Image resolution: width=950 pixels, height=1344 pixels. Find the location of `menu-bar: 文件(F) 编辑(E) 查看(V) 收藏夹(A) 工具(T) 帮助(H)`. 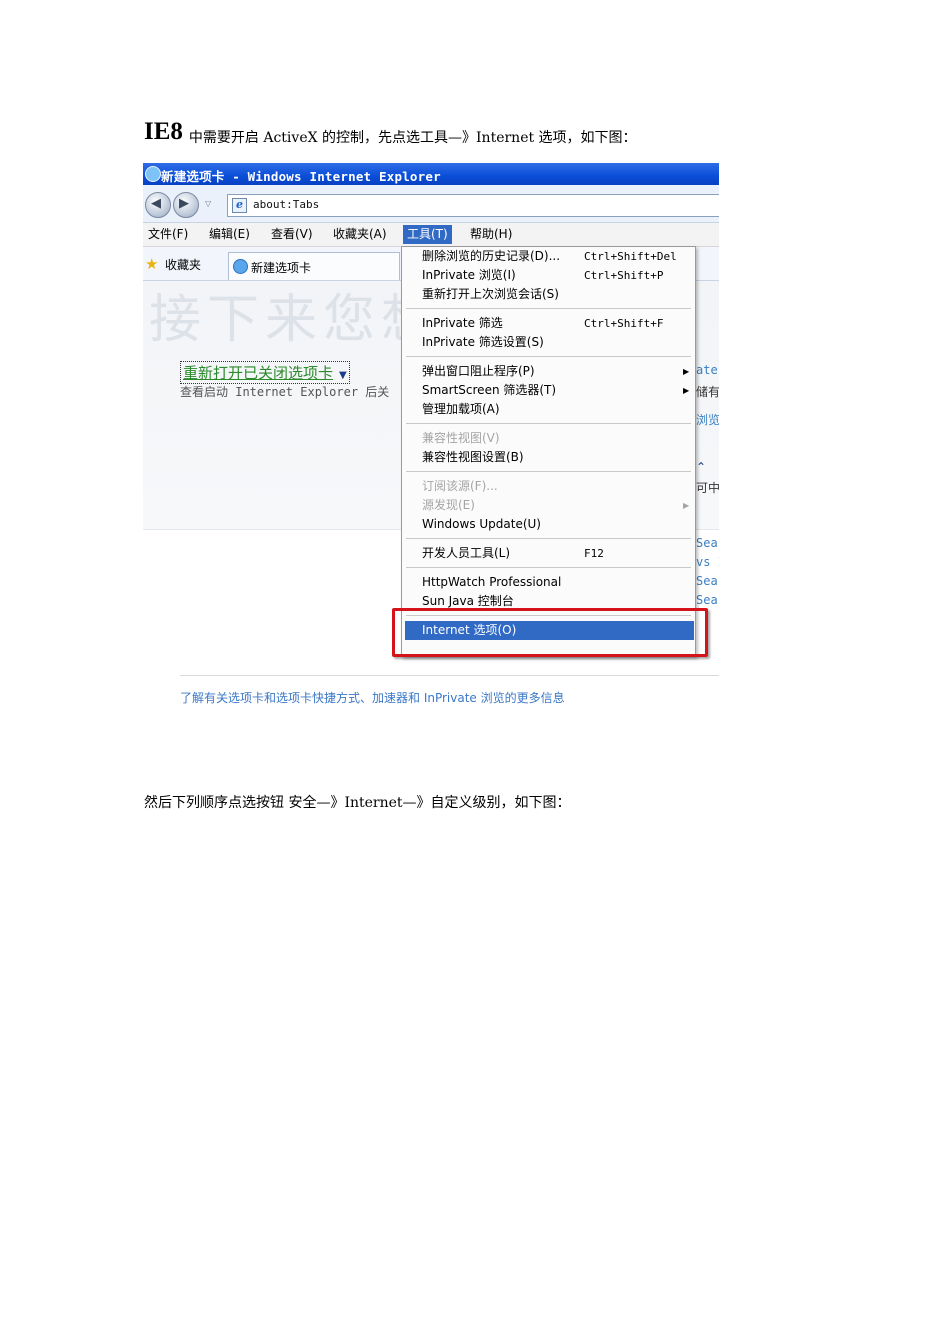

menu-bar: 文件(F) 编辑(E) 查看(V) 收藏夹(A) 工具(T) 帮助(H) is located at coordinates (431, 235).